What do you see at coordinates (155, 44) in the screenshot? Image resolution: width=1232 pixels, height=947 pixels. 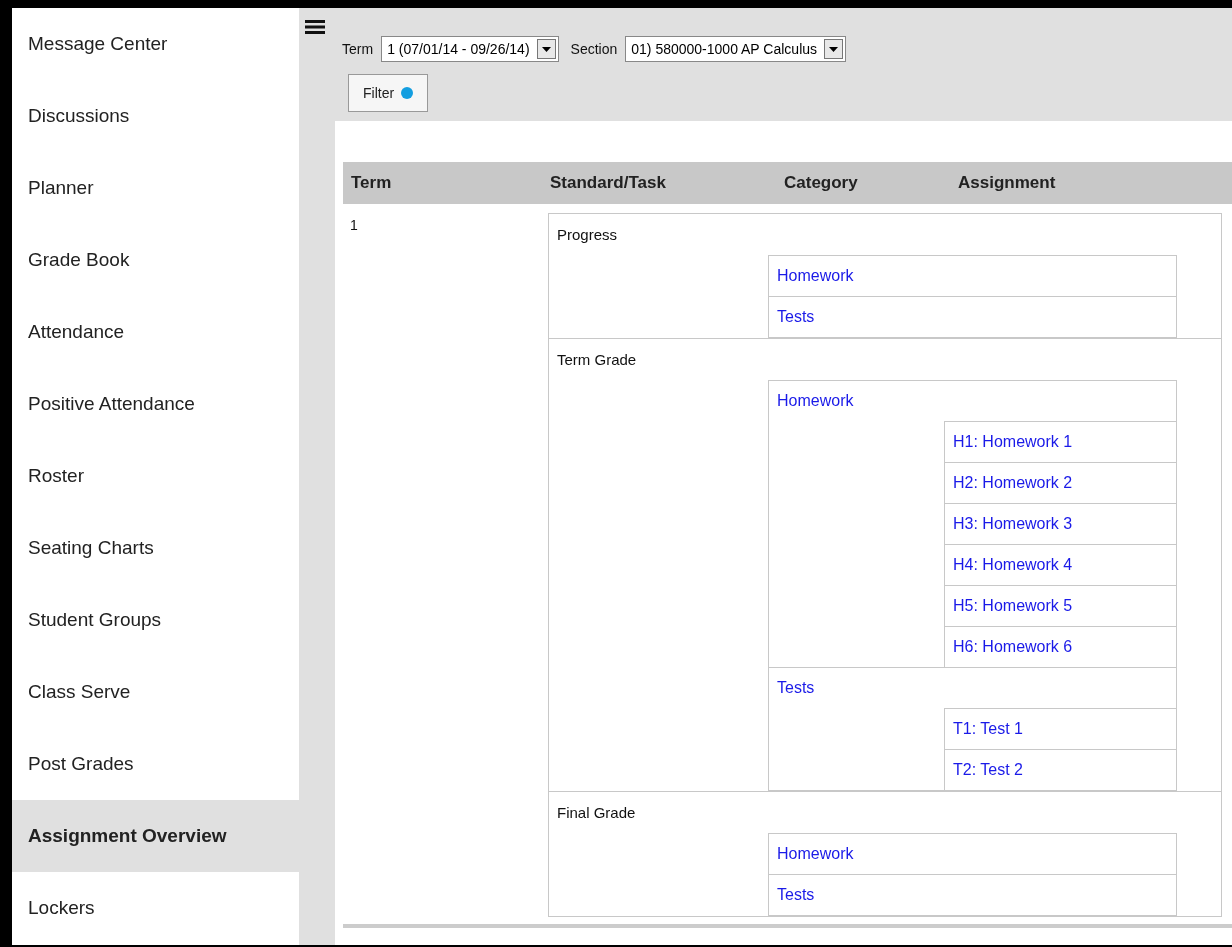 I see `sidebar-item: Message Center` at bounding box center [155, 44].